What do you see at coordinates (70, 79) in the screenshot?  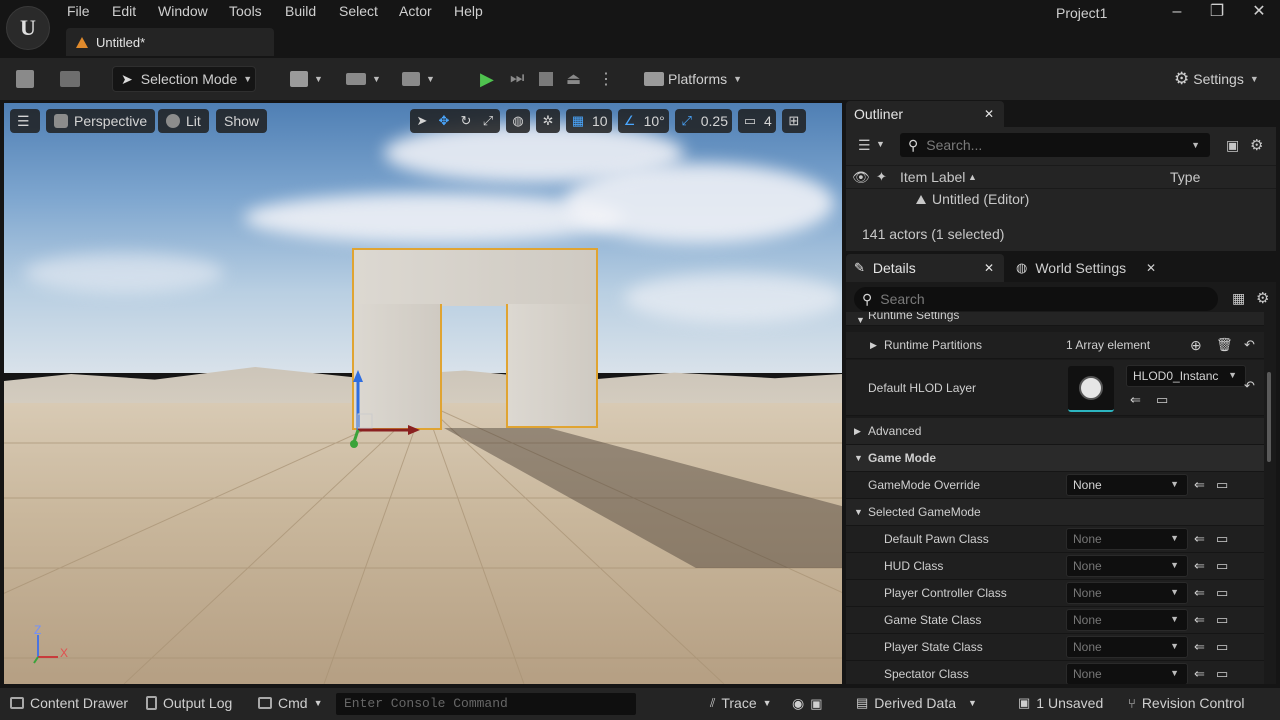 I see `browse-button` at bounding box center [70, 79].